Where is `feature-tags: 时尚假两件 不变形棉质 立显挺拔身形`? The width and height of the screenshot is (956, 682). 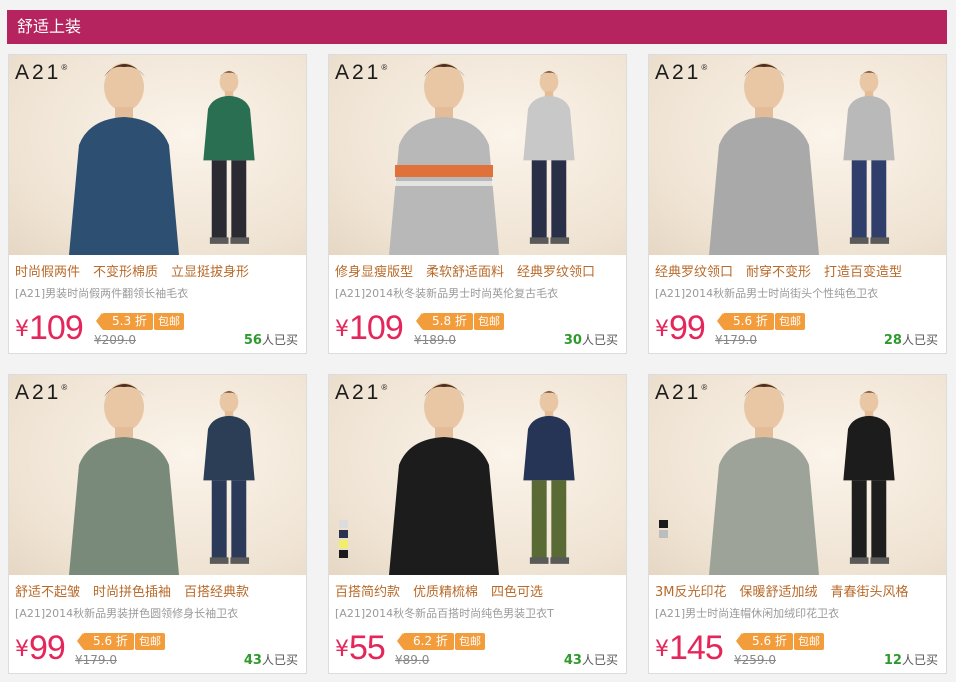 feature-tags: 时尚假两件 不变形棉质 立显挺拔身形 is located at coordinates (138, 270).